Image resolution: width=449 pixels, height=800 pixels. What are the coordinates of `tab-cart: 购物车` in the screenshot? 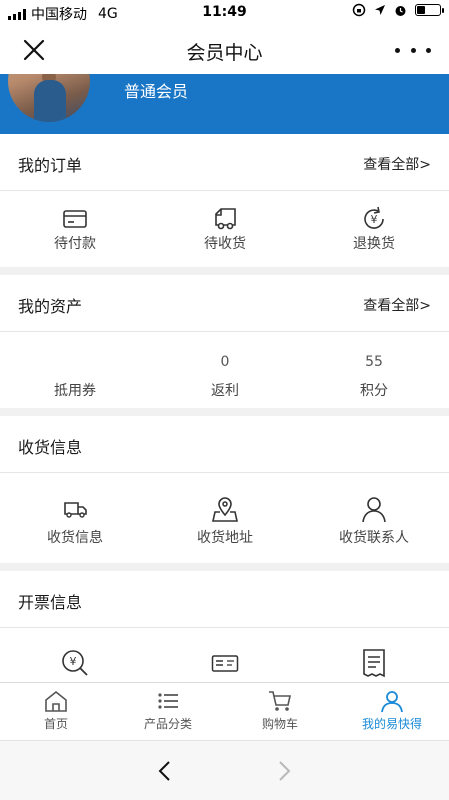 It's located at (280, 710).